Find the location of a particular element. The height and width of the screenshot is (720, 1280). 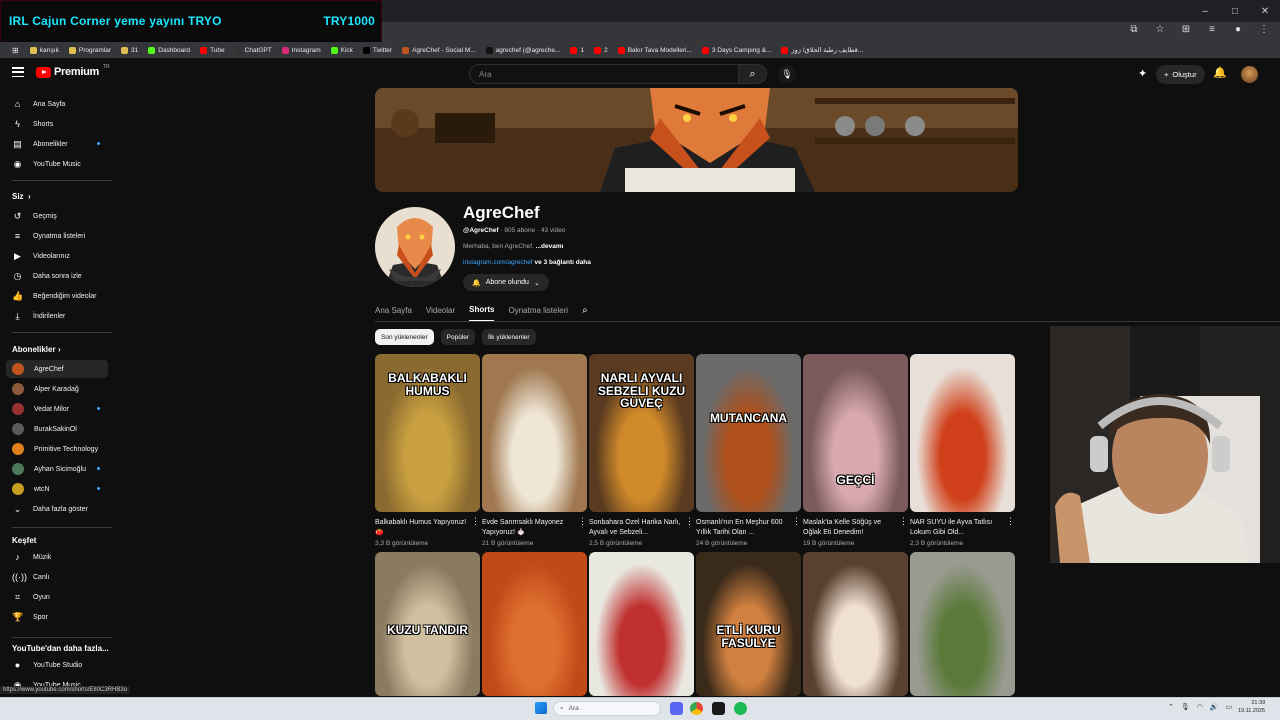

sidebar-item-ge-mi-: ↺ Geçmiş is located at coordinates (57, 216).